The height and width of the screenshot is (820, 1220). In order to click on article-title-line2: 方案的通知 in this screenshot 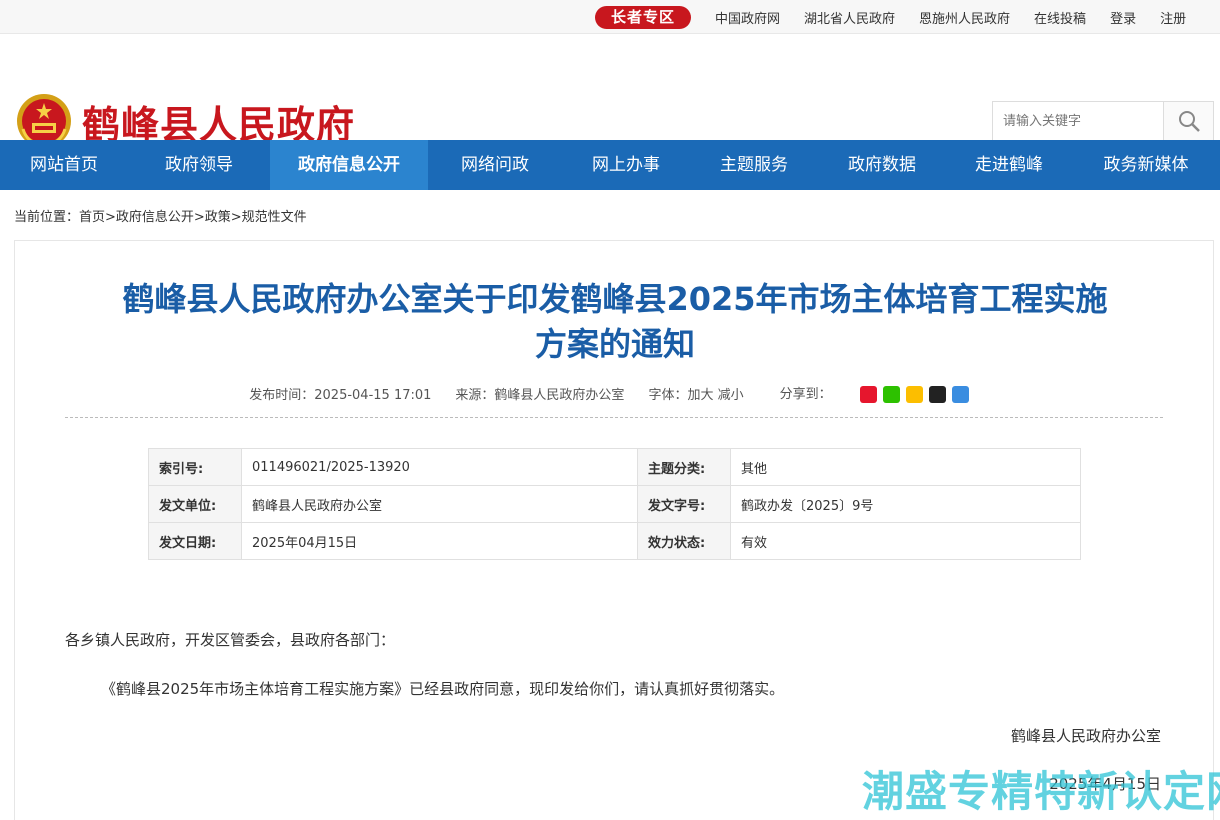, I will do `click(614, 344)`.